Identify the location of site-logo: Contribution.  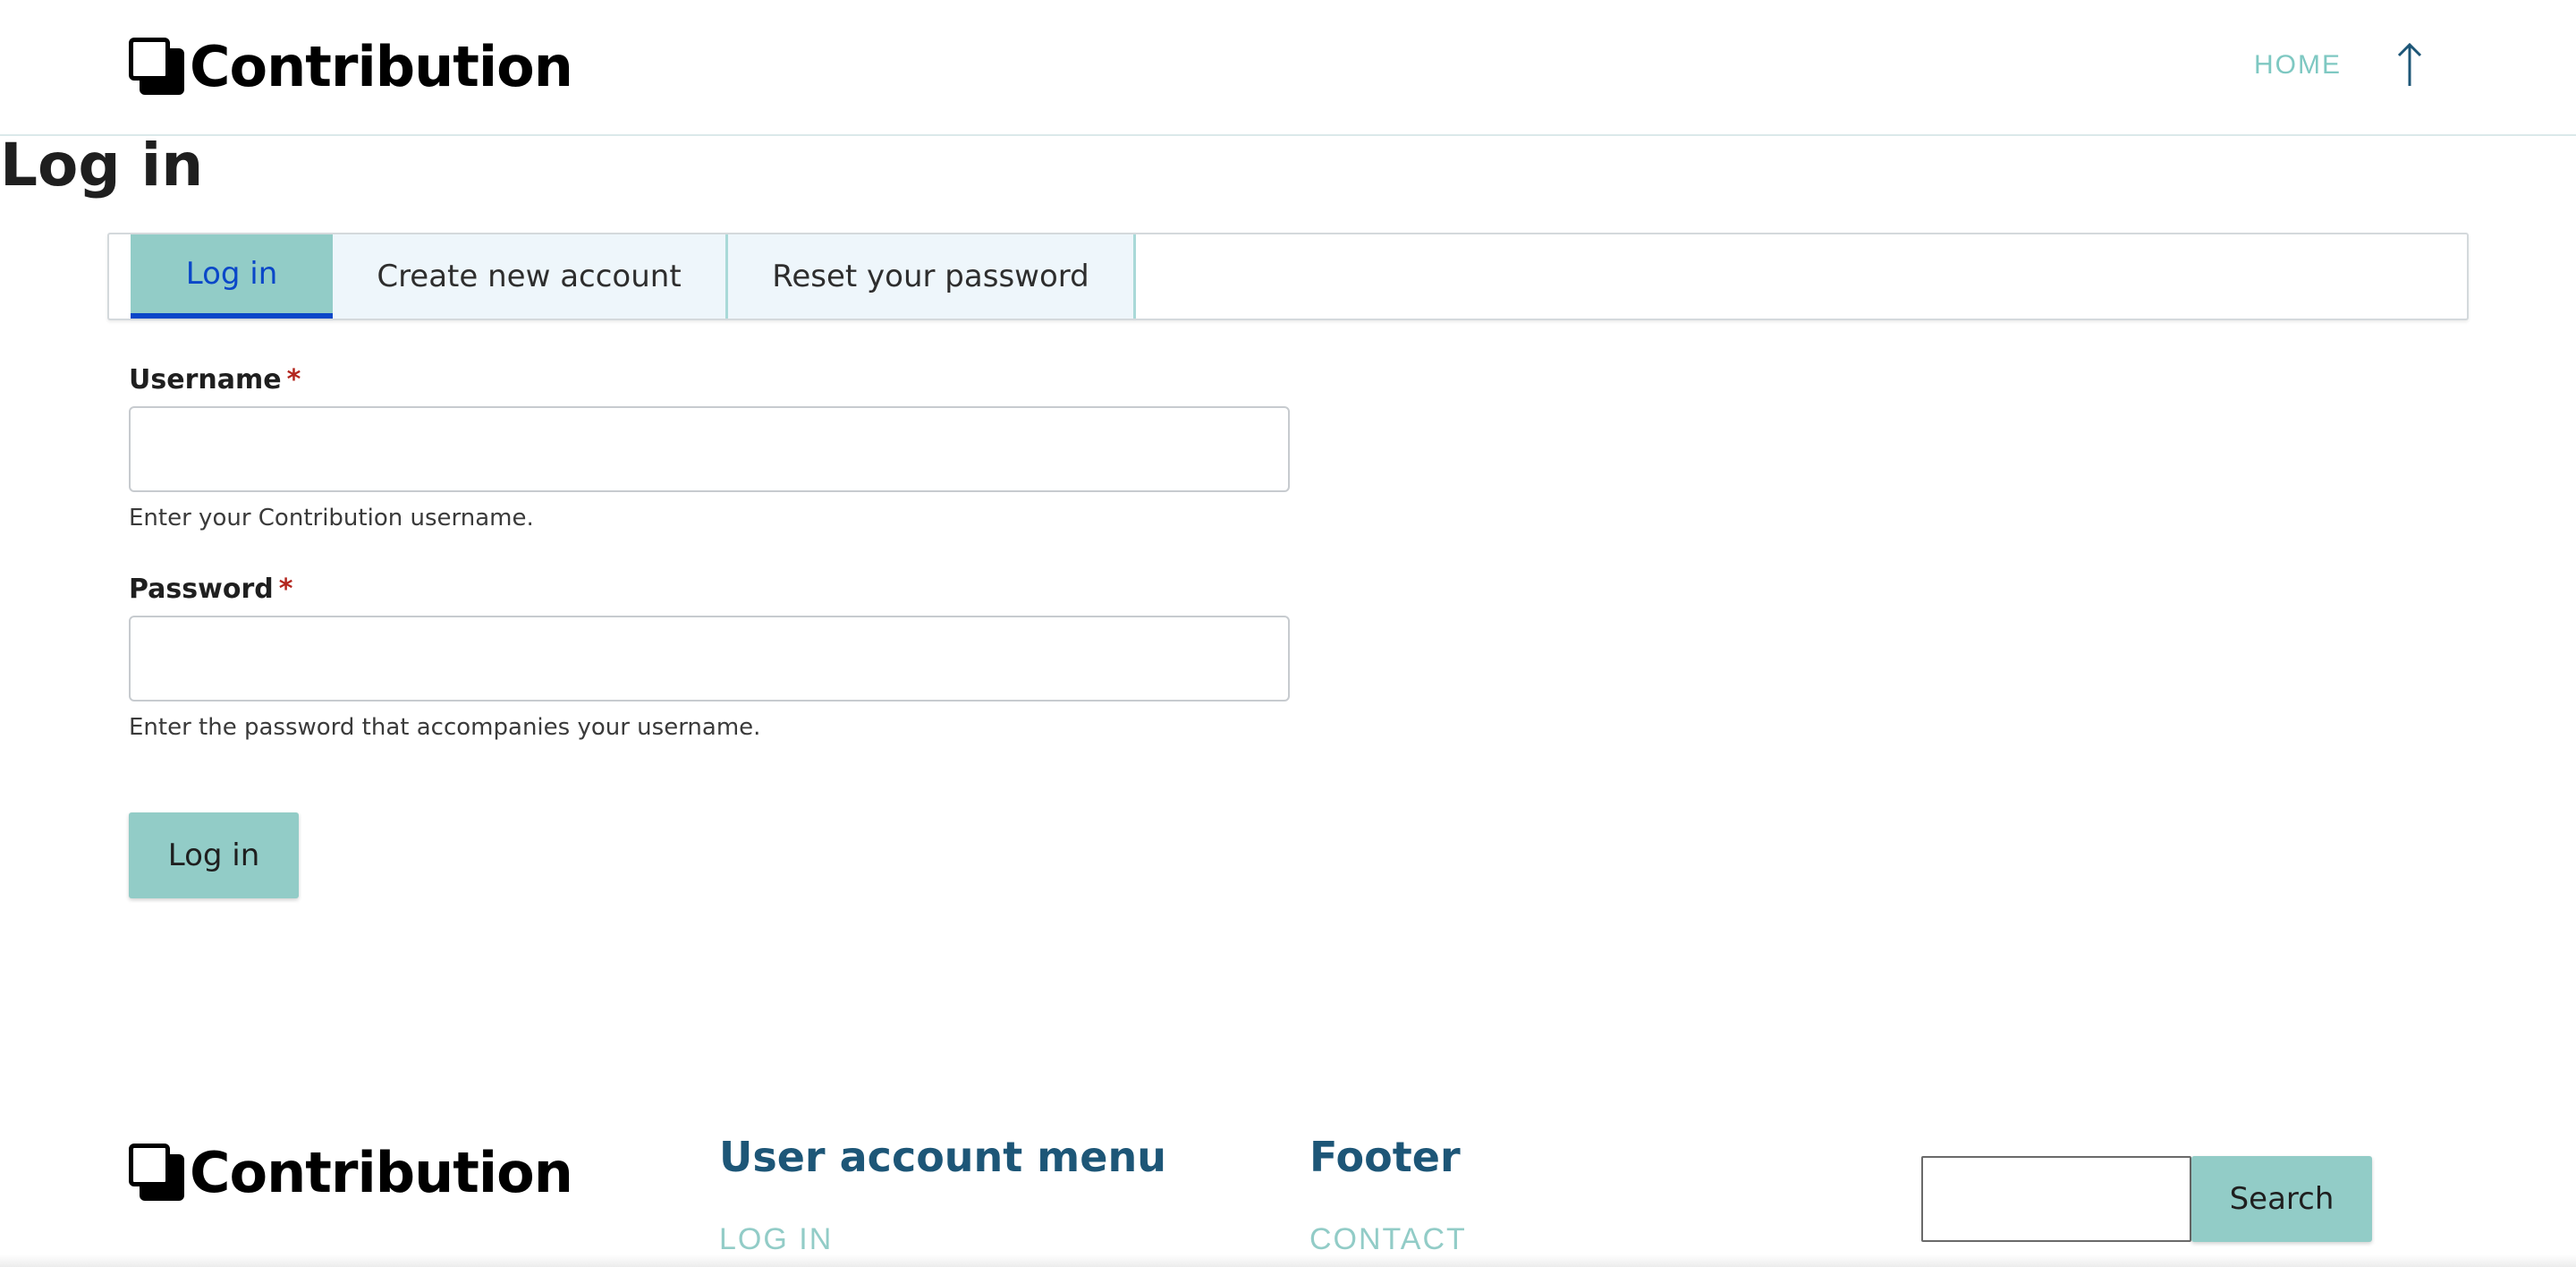
(351, 66).